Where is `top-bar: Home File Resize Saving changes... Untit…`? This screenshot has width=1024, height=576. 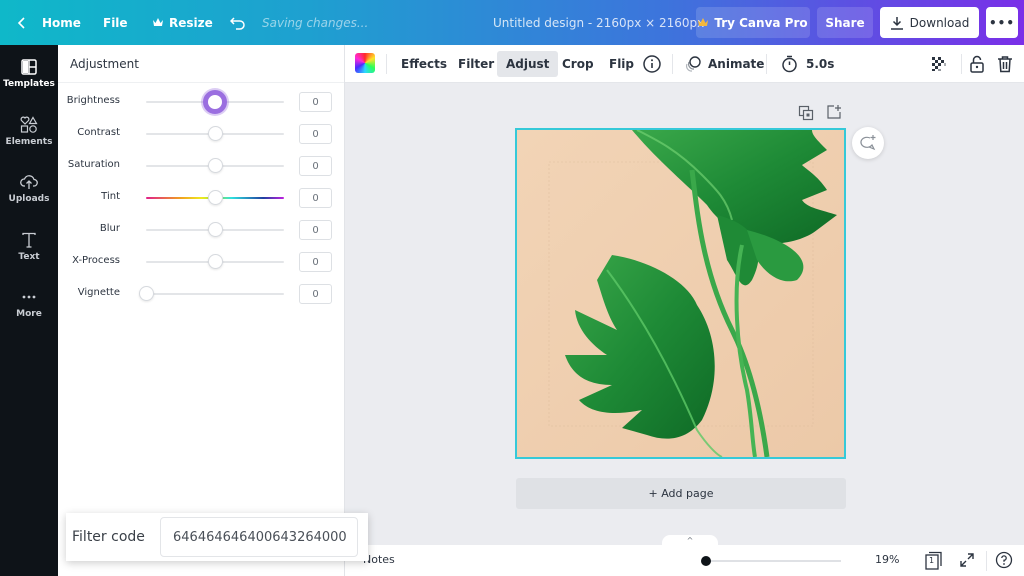 top-bar: Home File Resize Saving changes... Untit… is located at coordinates (512, 22).